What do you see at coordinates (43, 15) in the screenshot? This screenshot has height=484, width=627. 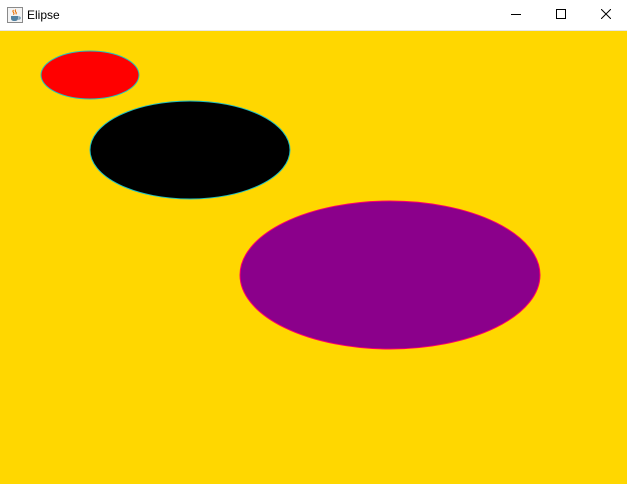 I see `window-title: Elipse` at bounding box center [43, 15].